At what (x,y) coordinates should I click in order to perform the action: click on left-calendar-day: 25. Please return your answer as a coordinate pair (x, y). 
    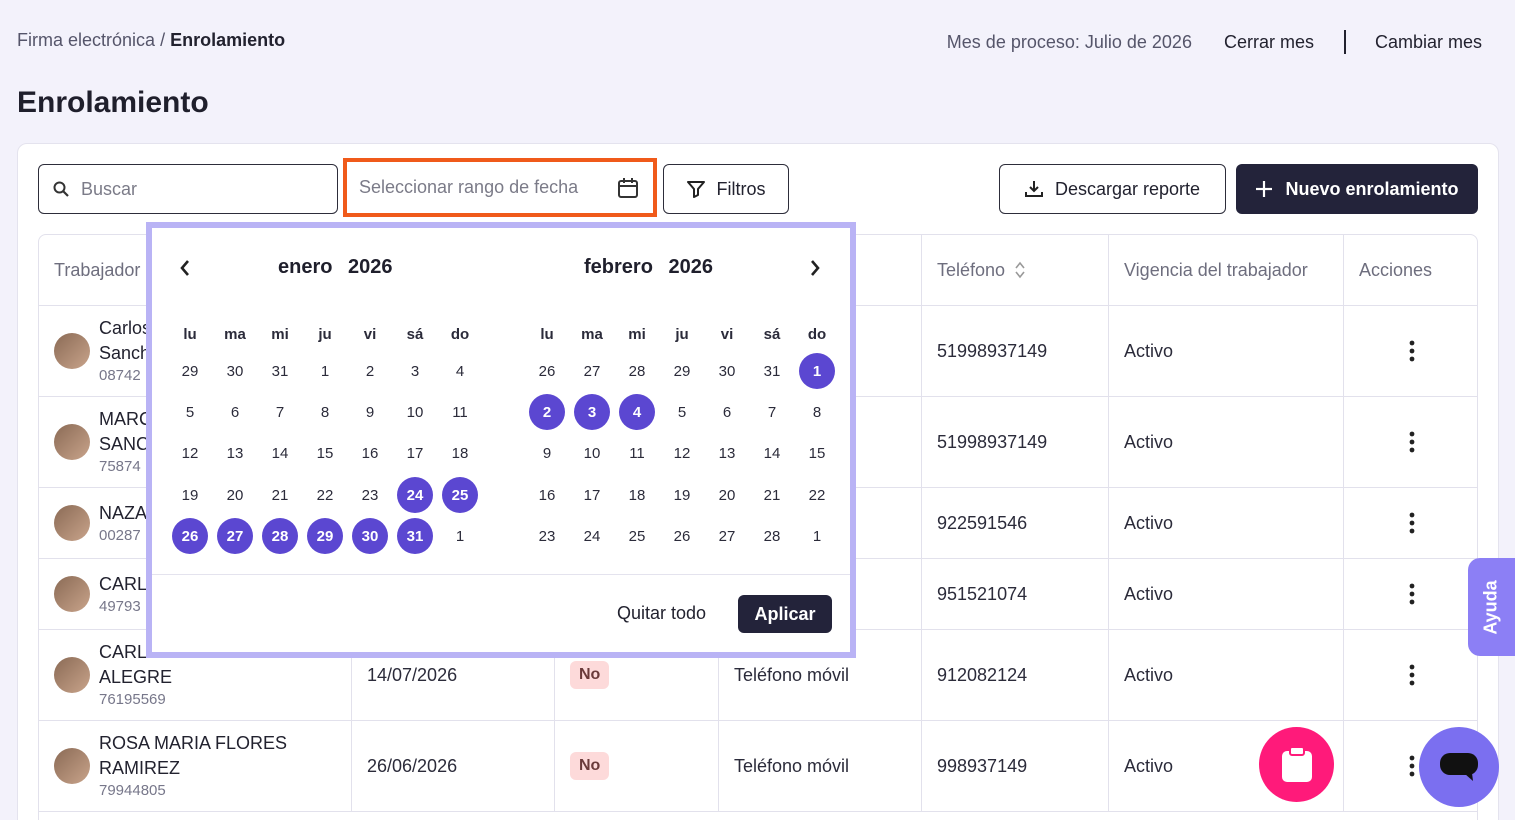
    Looking at the image, I should click on (460, 495).